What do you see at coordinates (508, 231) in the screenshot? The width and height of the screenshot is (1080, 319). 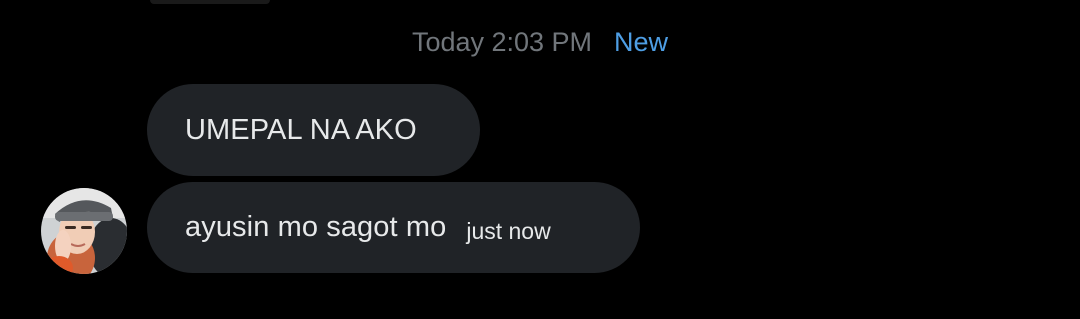 I see `message-timestamp: just now` at bounding box center [508, 231].